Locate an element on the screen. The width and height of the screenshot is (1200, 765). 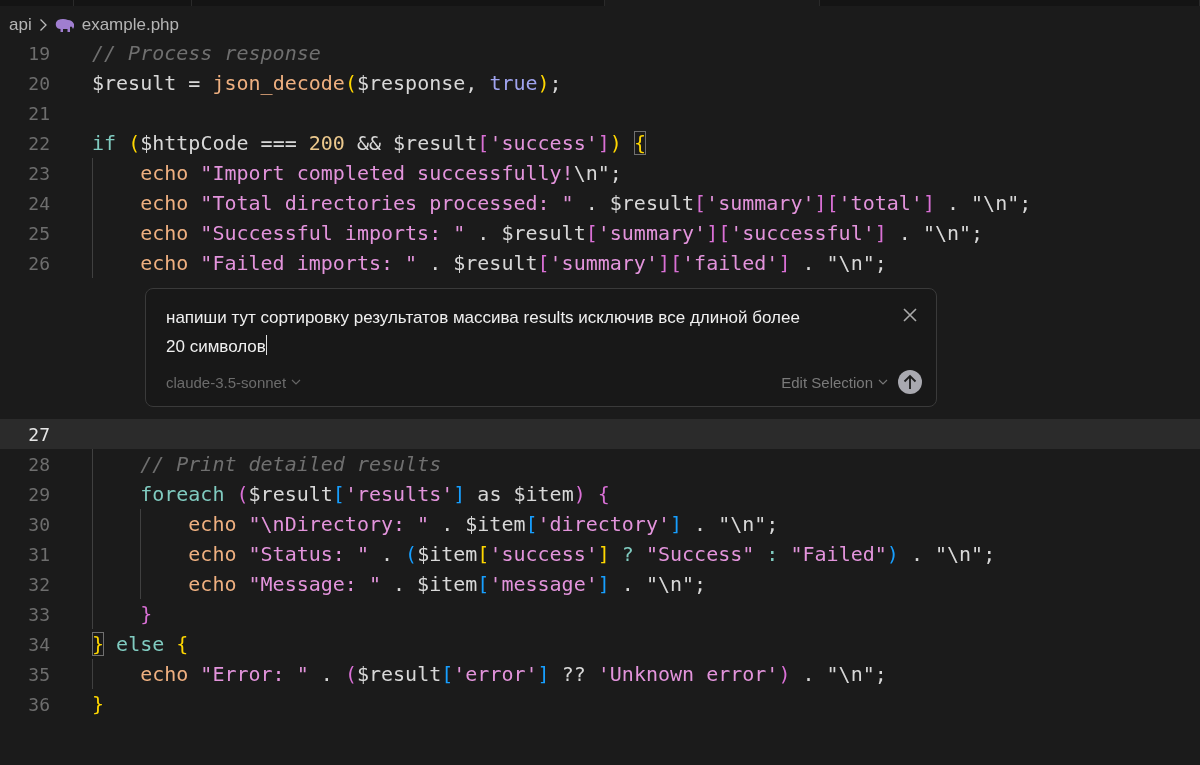
line-number: 21 is located at coordinates (38, 113).